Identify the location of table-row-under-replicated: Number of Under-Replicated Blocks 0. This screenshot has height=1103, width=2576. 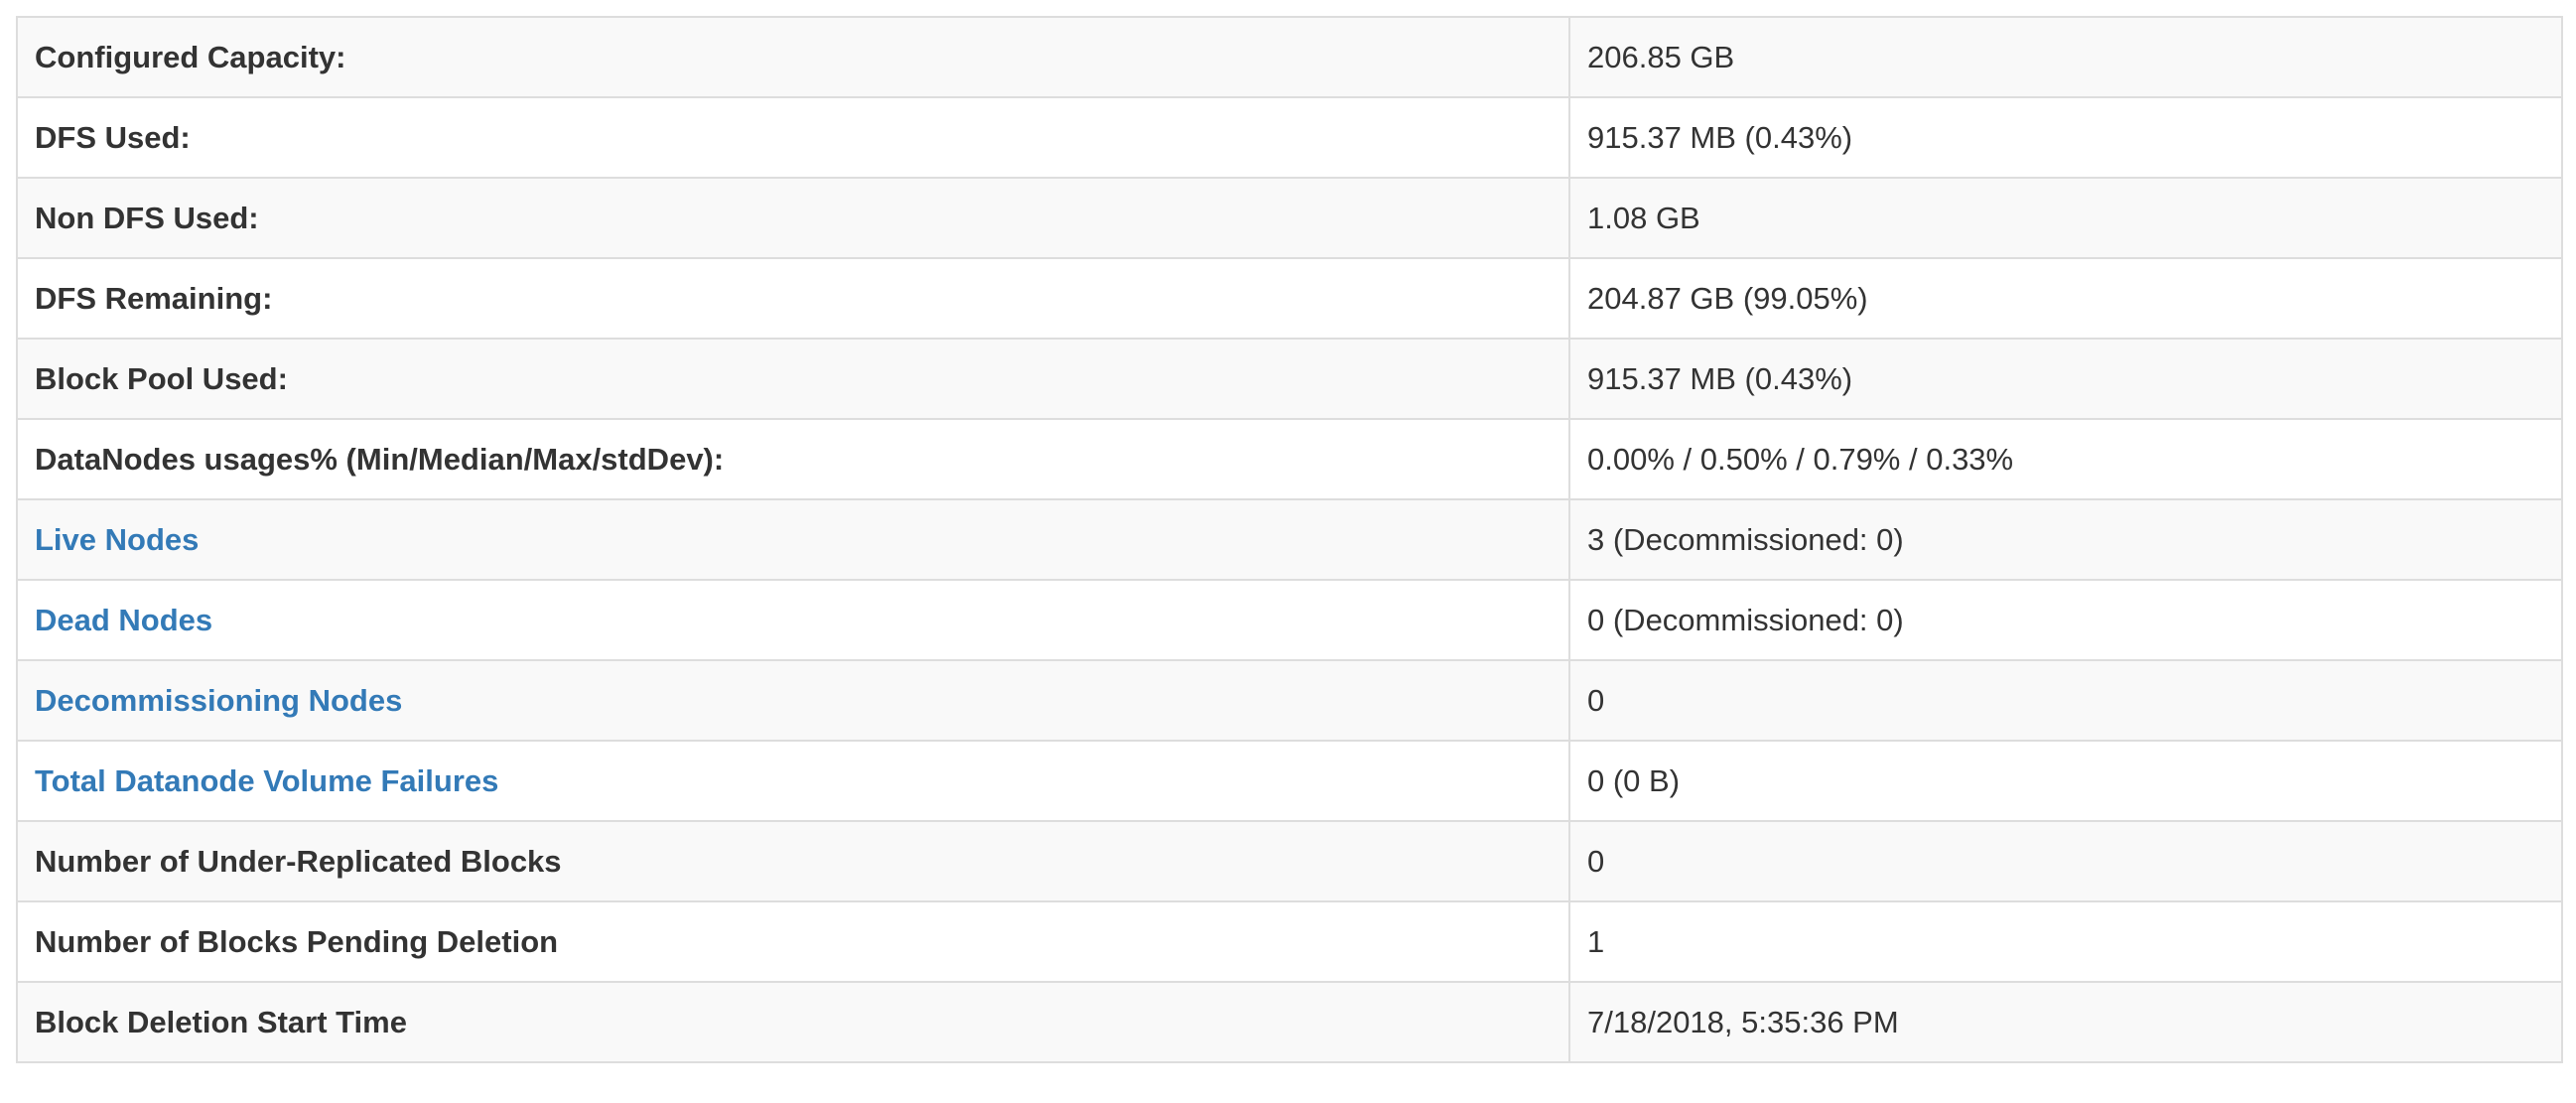
(1289, 861).